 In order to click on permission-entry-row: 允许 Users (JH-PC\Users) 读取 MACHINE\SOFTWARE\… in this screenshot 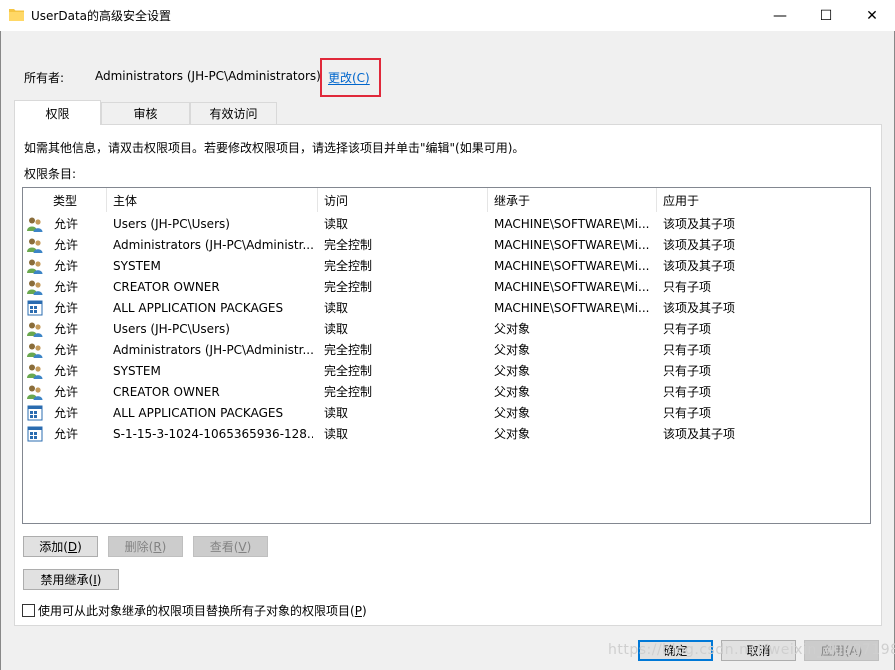, I will do `click(446, 224)`.